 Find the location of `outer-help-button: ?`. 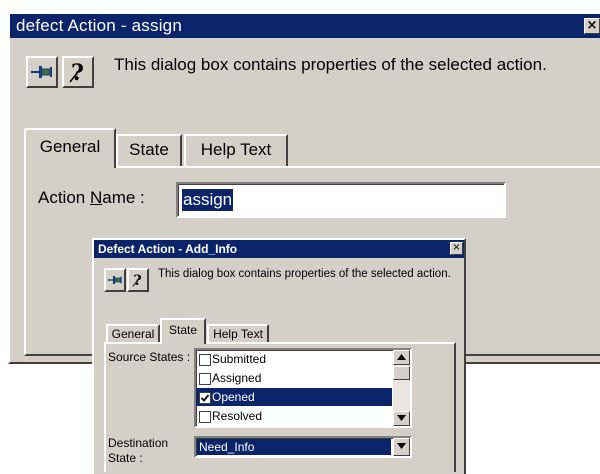

outer-help-button: ? is located at coordinates (78, 72).